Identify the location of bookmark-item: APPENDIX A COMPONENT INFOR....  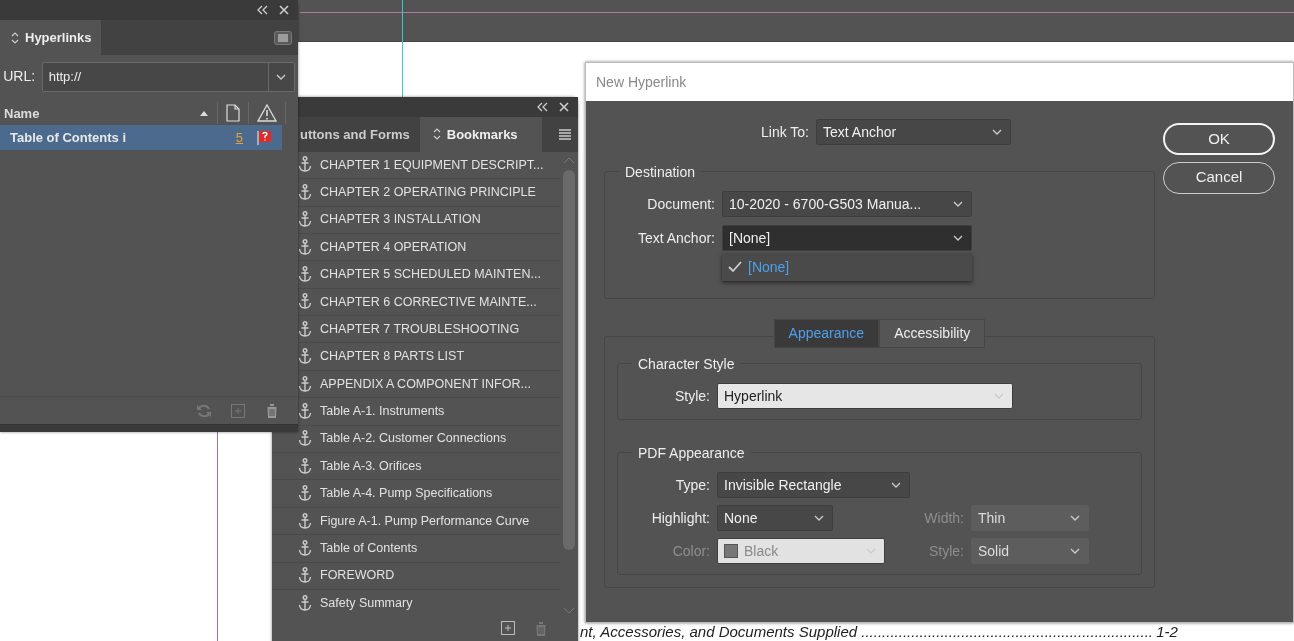
(425, 384).